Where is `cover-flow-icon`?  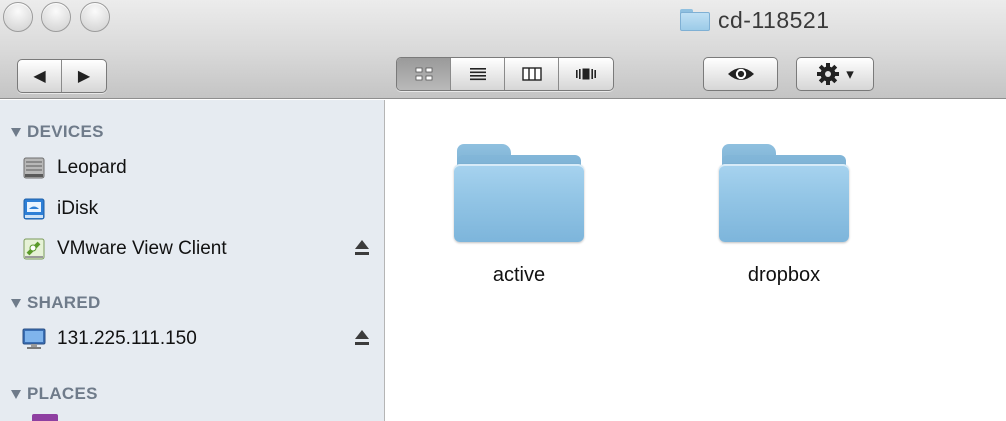 cover-flow-icon is located at coordinates (586, 74).